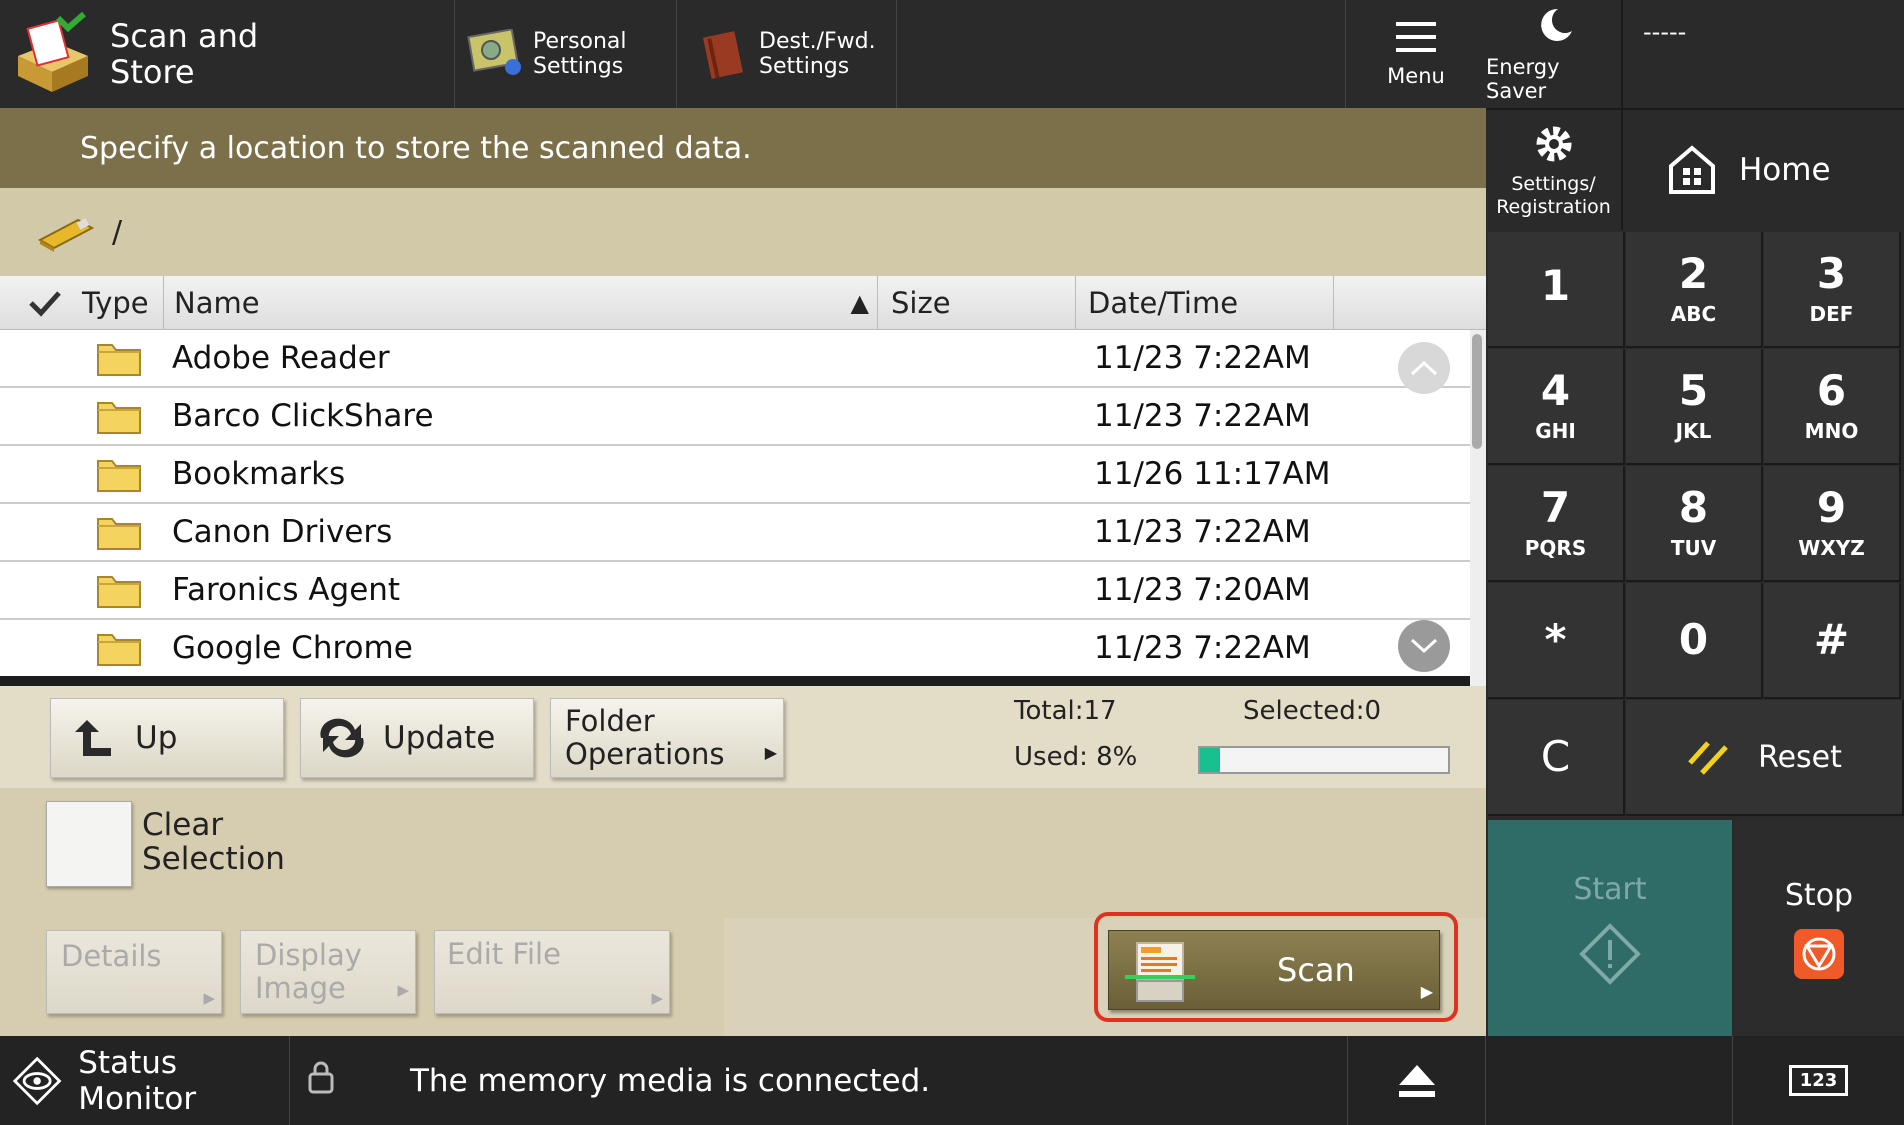 The image size is (1904, 1125). I want to click on row-datetime: 11/26 11:17AM, so click(1212, 474).